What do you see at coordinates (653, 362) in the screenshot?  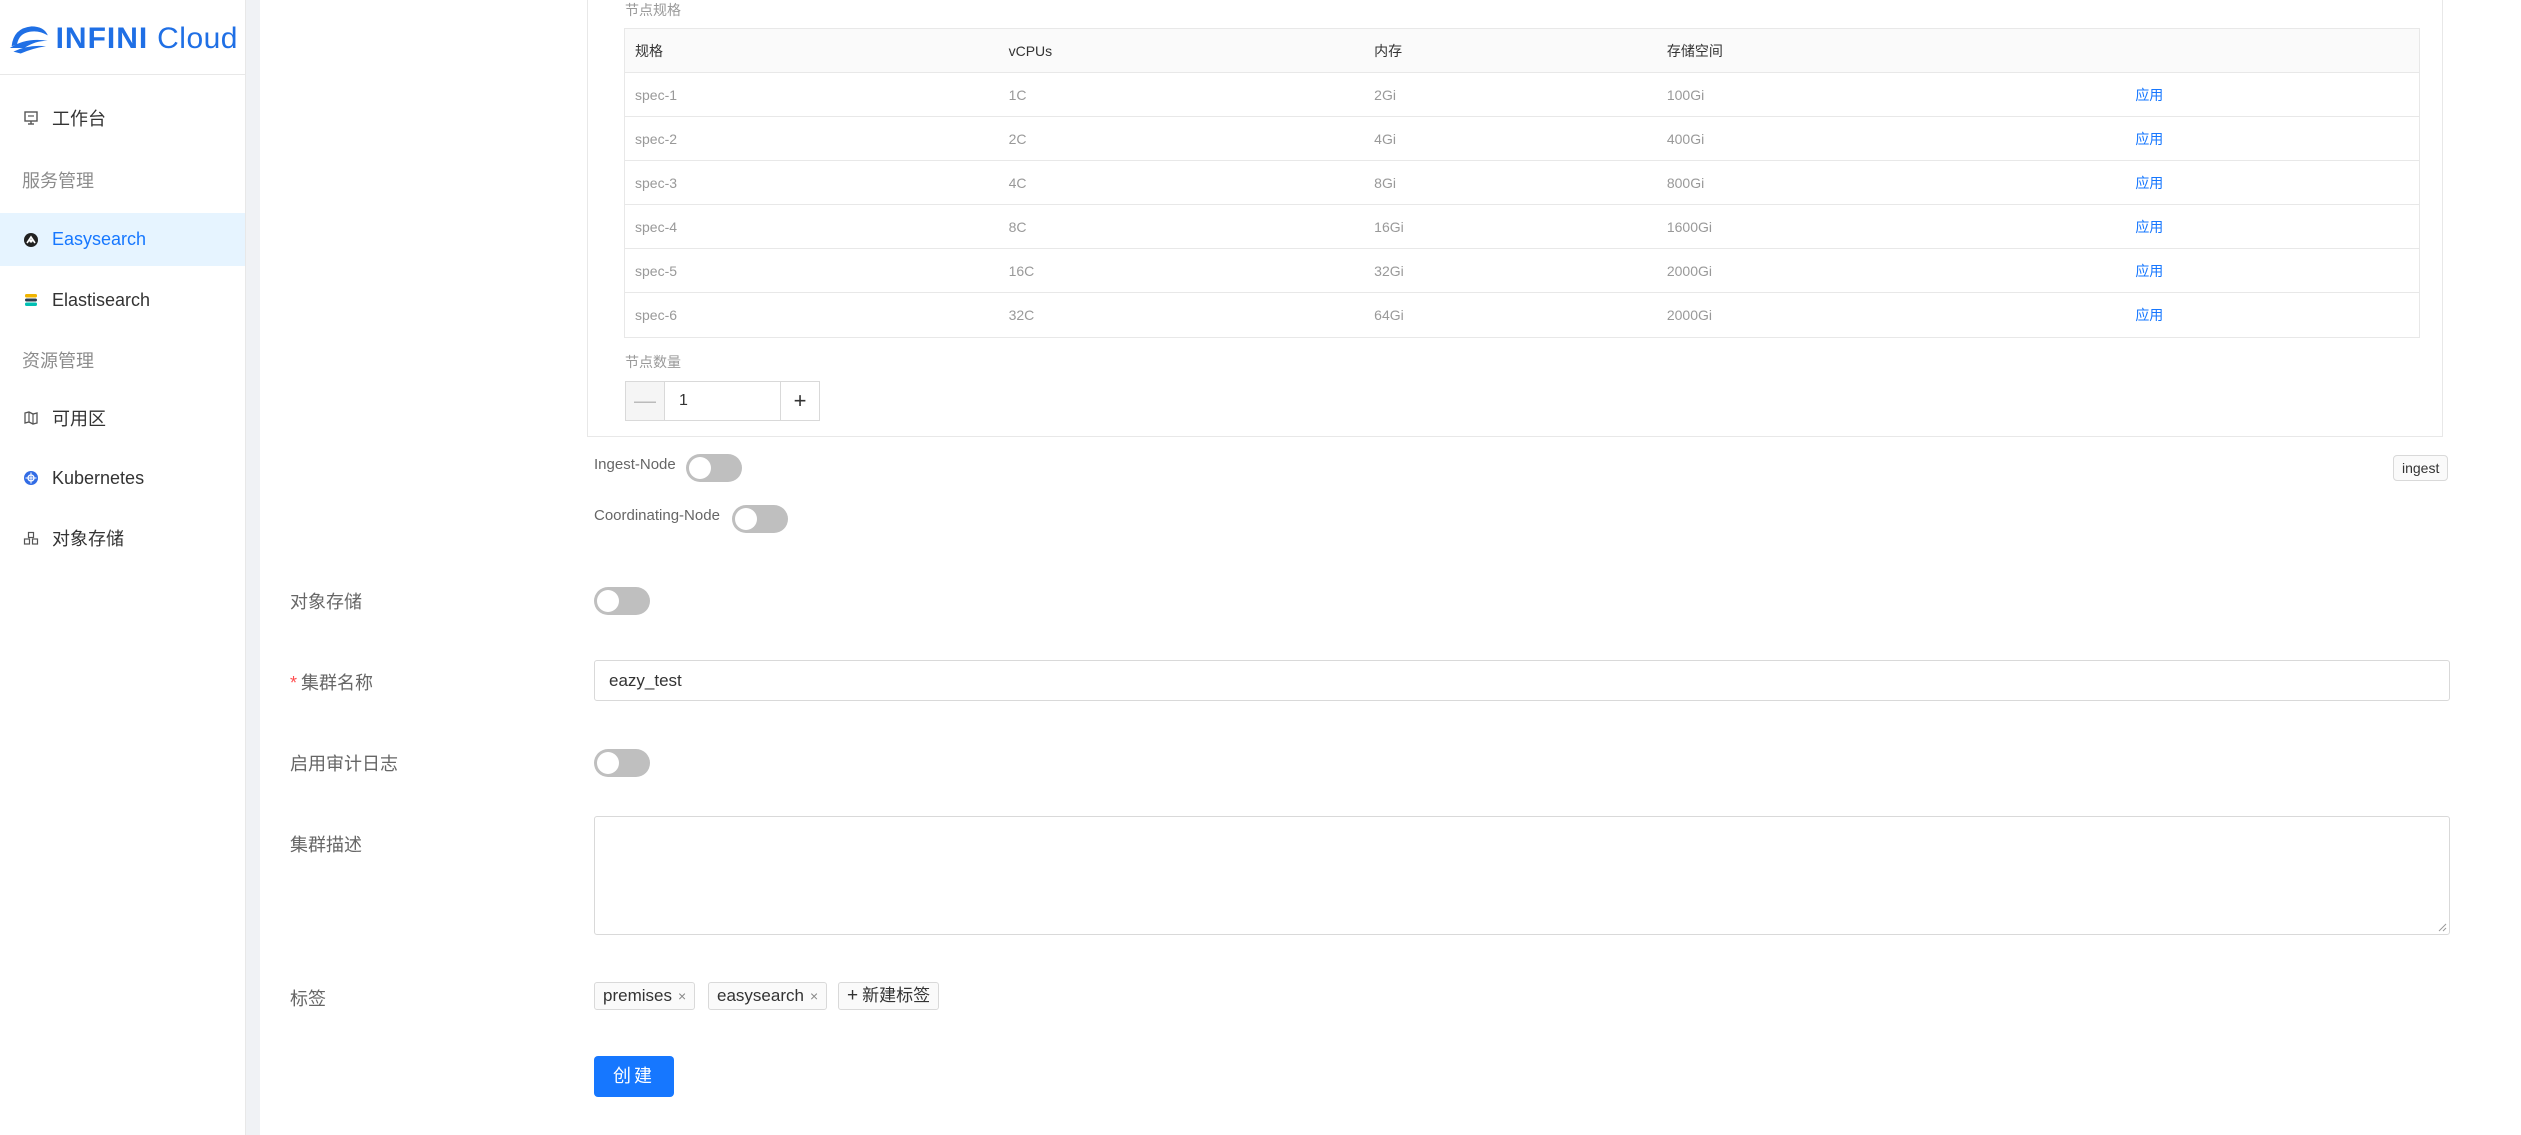 I see `node-count-label: 节点数量` at bounding box center [653, 362].